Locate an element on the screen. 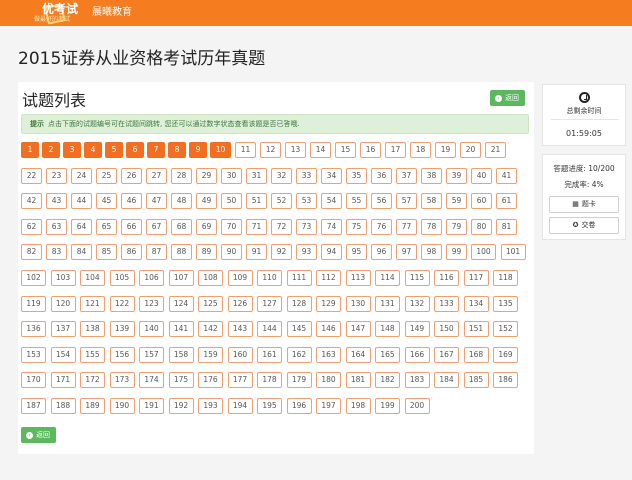  question-number-button: 162 is located at coordinates (299, 355).